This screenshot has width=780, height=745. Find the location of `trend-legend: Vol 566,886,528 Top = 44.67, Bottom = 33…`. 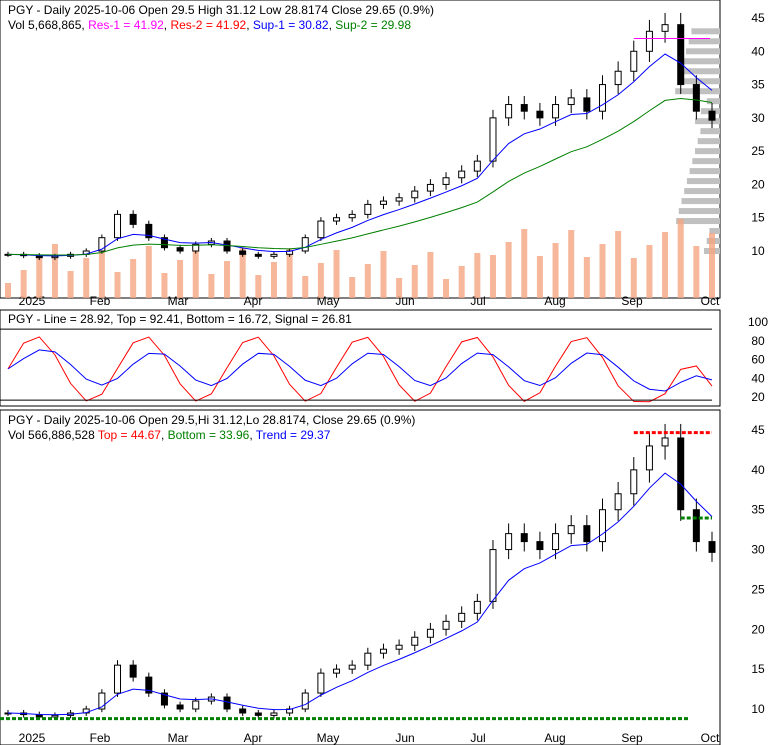

trend-legend: Vol 566,886,528 Top = 44.67, Bottom = 33… is located at coordinates (169, 435).